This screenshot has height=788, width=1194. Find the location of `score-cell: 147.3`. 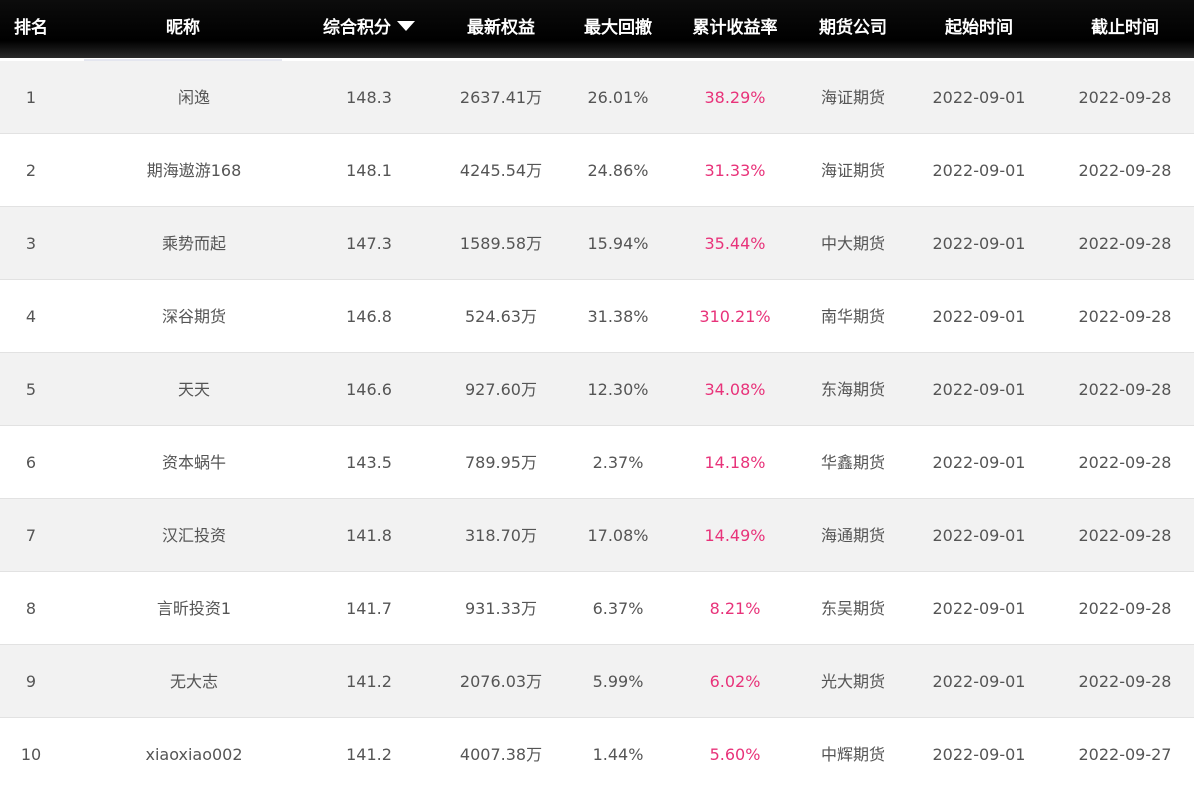

score-cell: 147.3 is located at coordinates (369, 243).